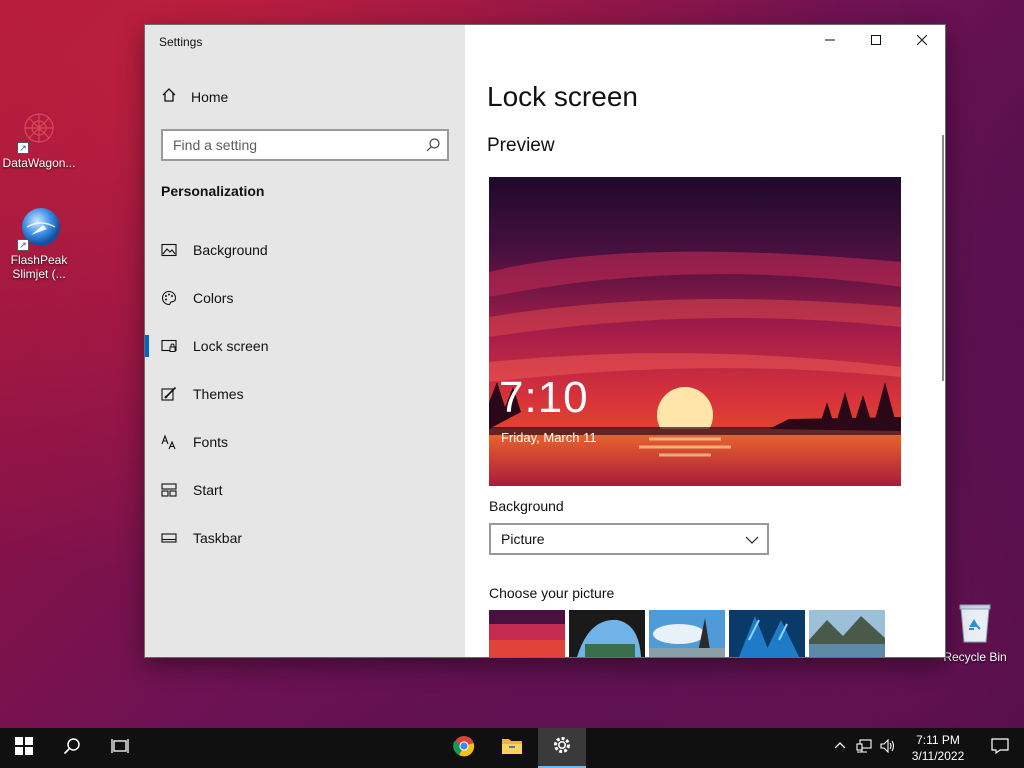 The width and height of the screenshot is (1024, 768). I want to click on sidebar-item-label: Themes, so click(218, 394).